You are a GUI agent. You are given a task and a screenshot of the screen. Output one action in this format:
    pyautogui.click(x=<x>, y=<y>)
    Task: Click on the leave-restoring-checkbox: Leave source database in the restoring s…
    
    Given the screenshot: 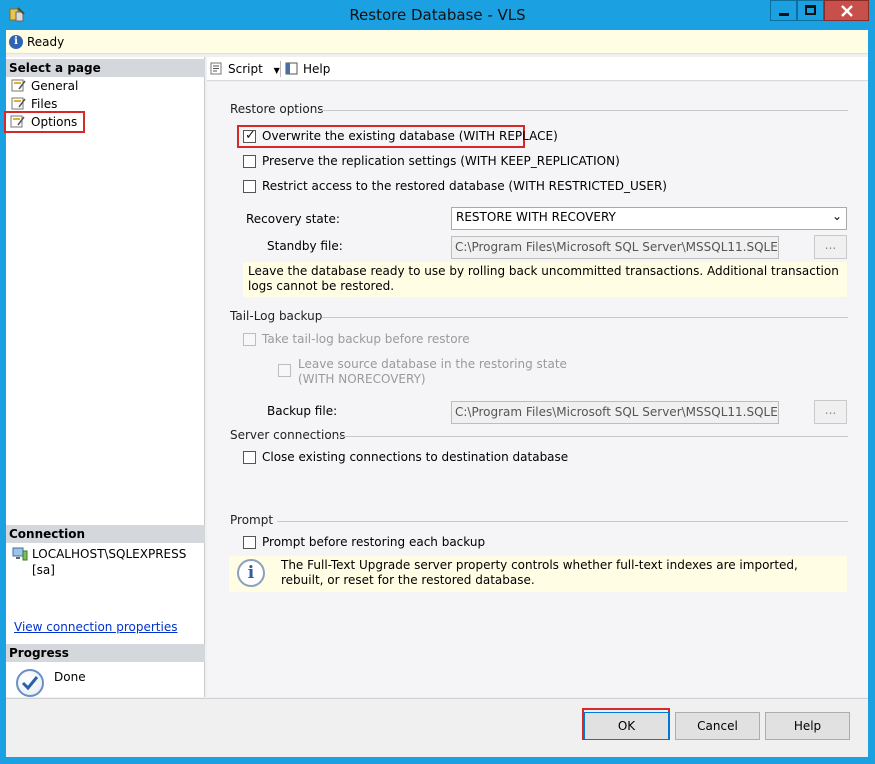 What is the action you would take?
    pyautogui.click(x=422, y=372)
    